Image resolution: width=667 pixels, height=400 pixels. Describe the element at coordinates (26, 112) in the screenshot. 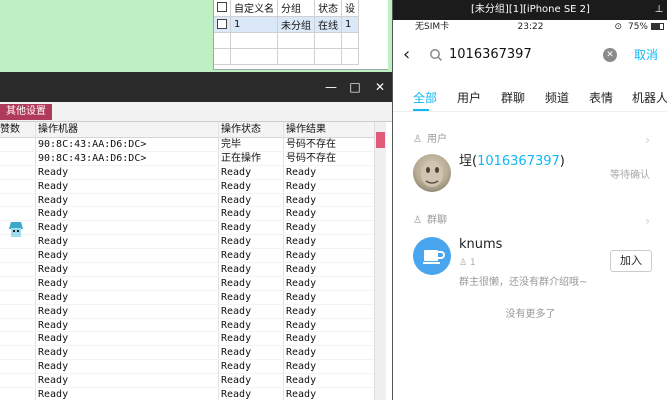

I see `tab-other-settings: 其他设置` at that location.